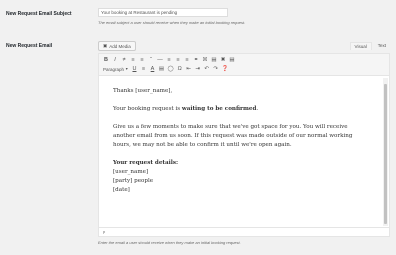 This screenshot has width=396, height=255. I want to click on help-icon: ❓, so click(225, 69).